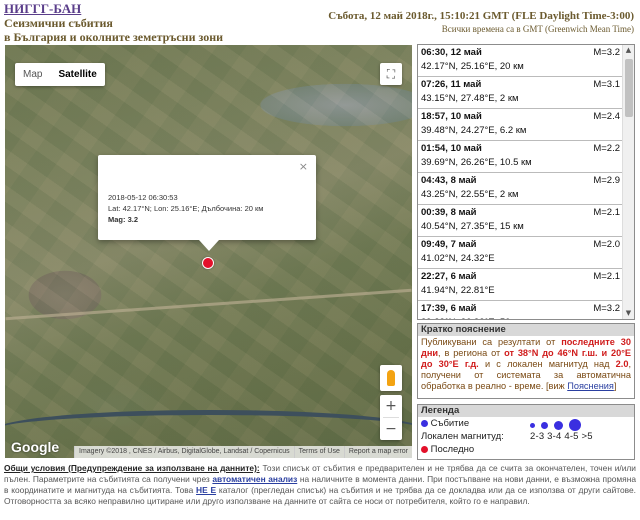 The width and height of the screenshot is (640, 520). I want to click on last-event-dot-icon, so click(424, 449).